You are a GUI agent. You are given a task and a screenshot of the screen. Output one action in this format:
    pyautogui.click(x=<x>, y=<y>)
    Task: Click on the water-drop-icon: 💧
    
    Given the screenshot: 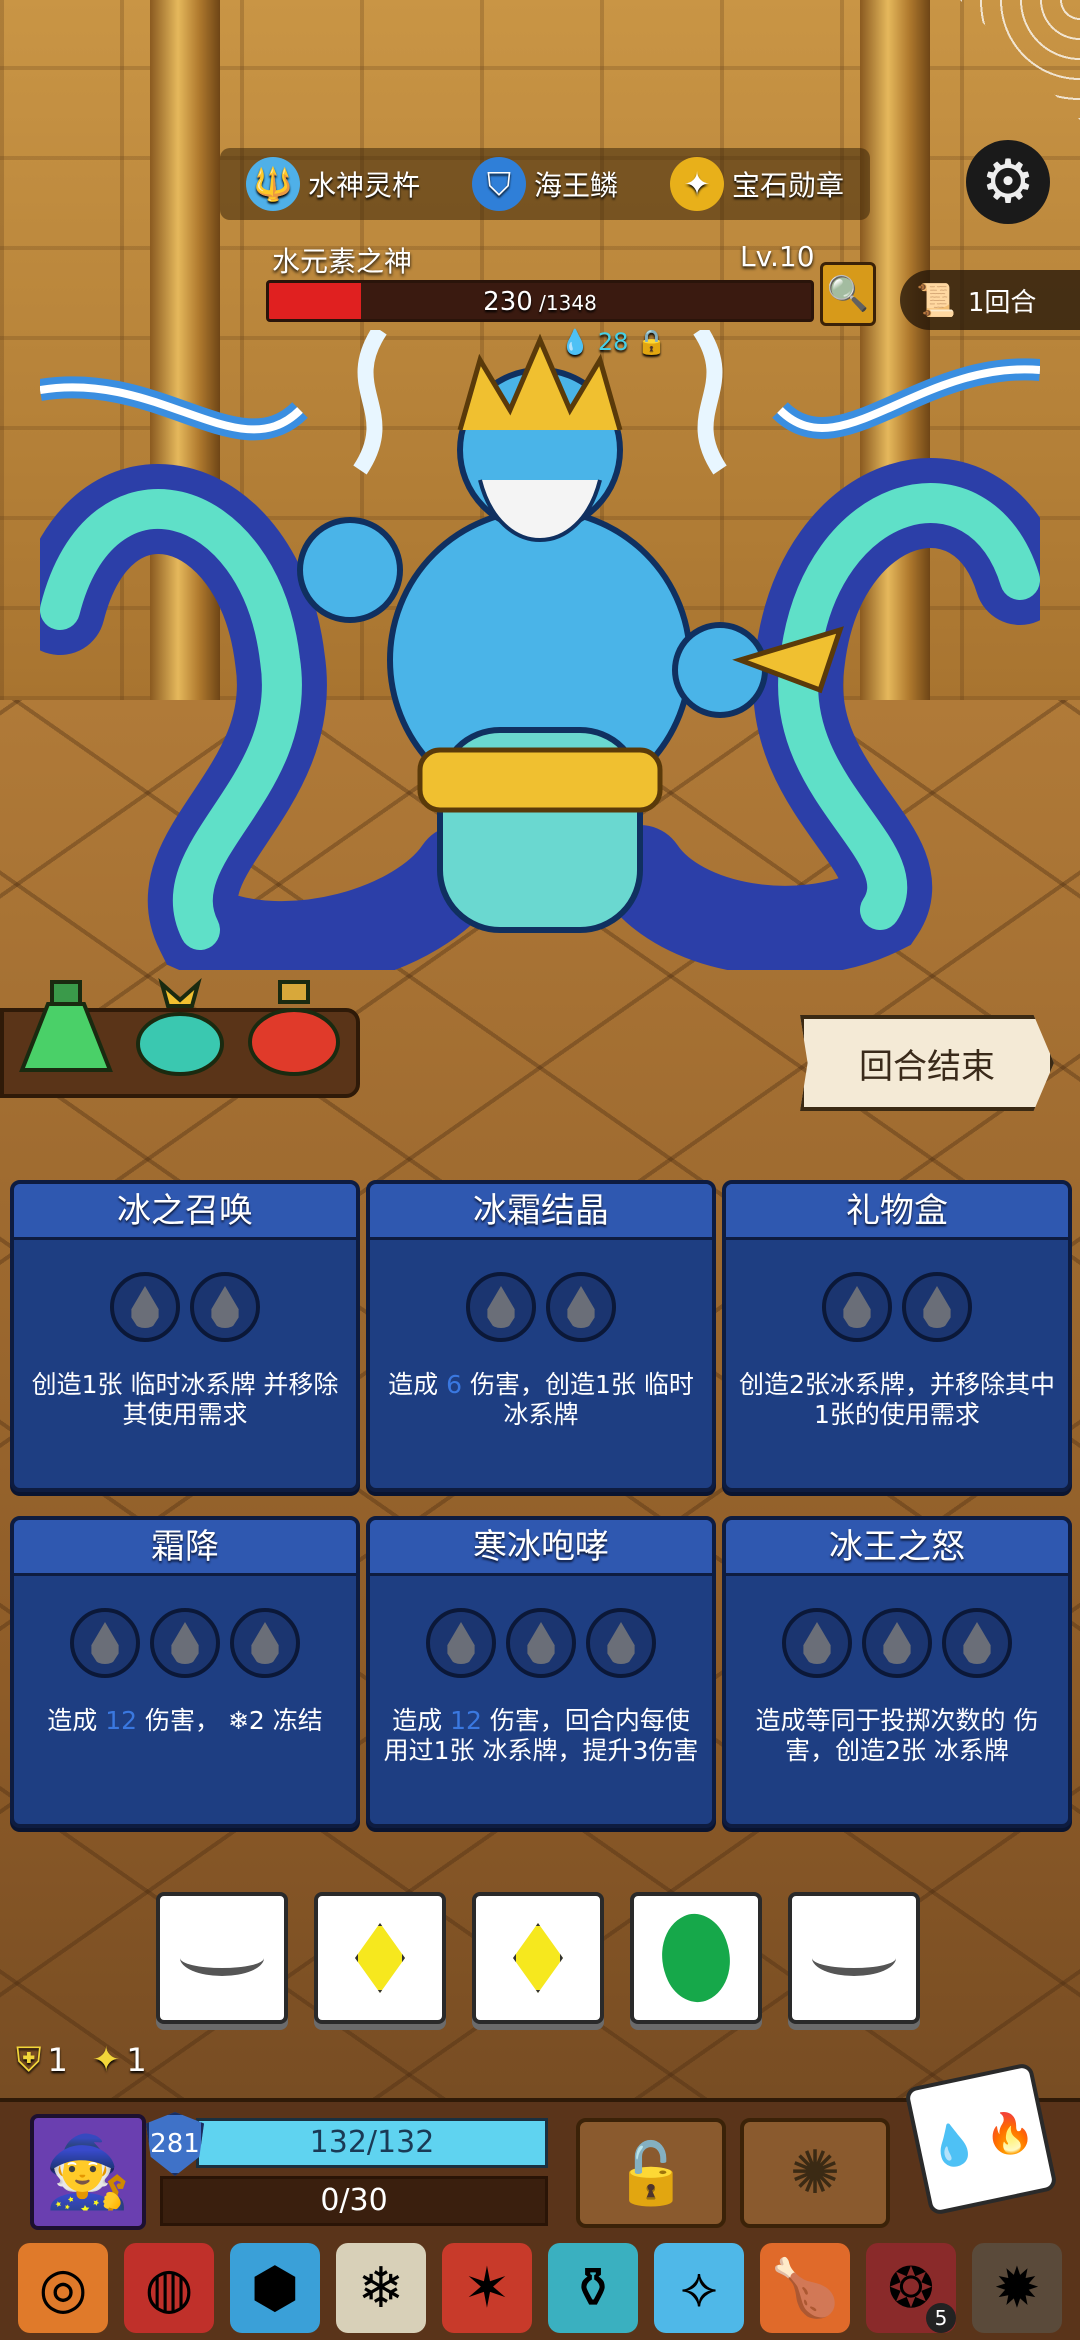 What is the action you would take?
    pyautogui.click(x=952, y=2145)
    